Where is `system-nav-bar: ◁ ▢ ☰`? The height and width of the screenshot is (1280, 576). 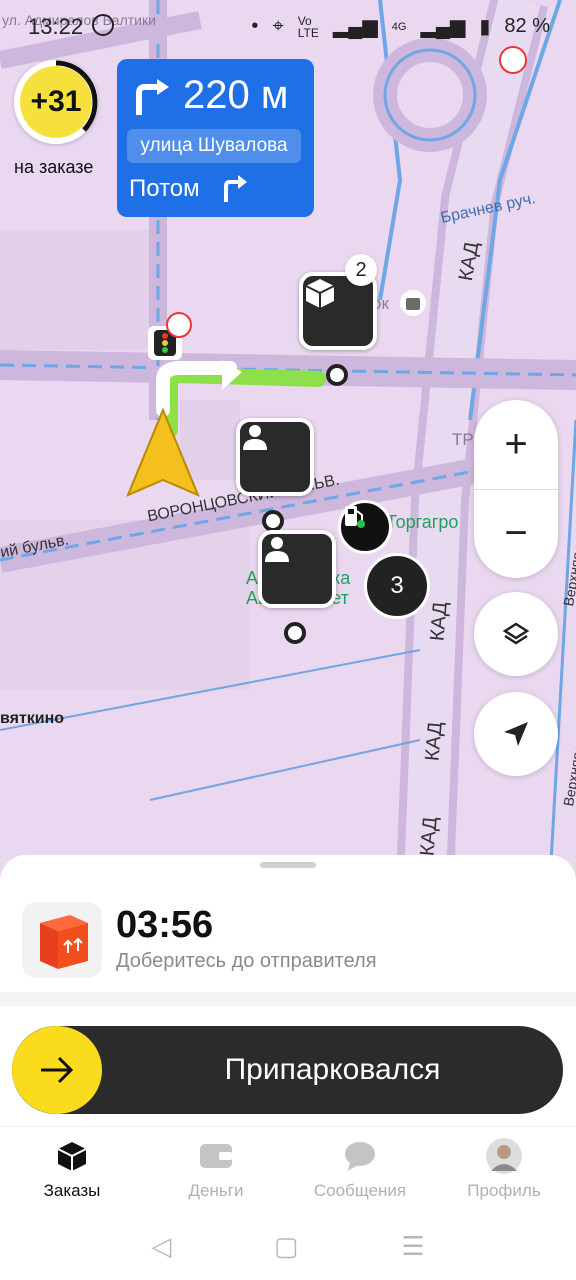 system-nav-bar: ◁ ▢ ☰ is located at coordinates (288, 1246).